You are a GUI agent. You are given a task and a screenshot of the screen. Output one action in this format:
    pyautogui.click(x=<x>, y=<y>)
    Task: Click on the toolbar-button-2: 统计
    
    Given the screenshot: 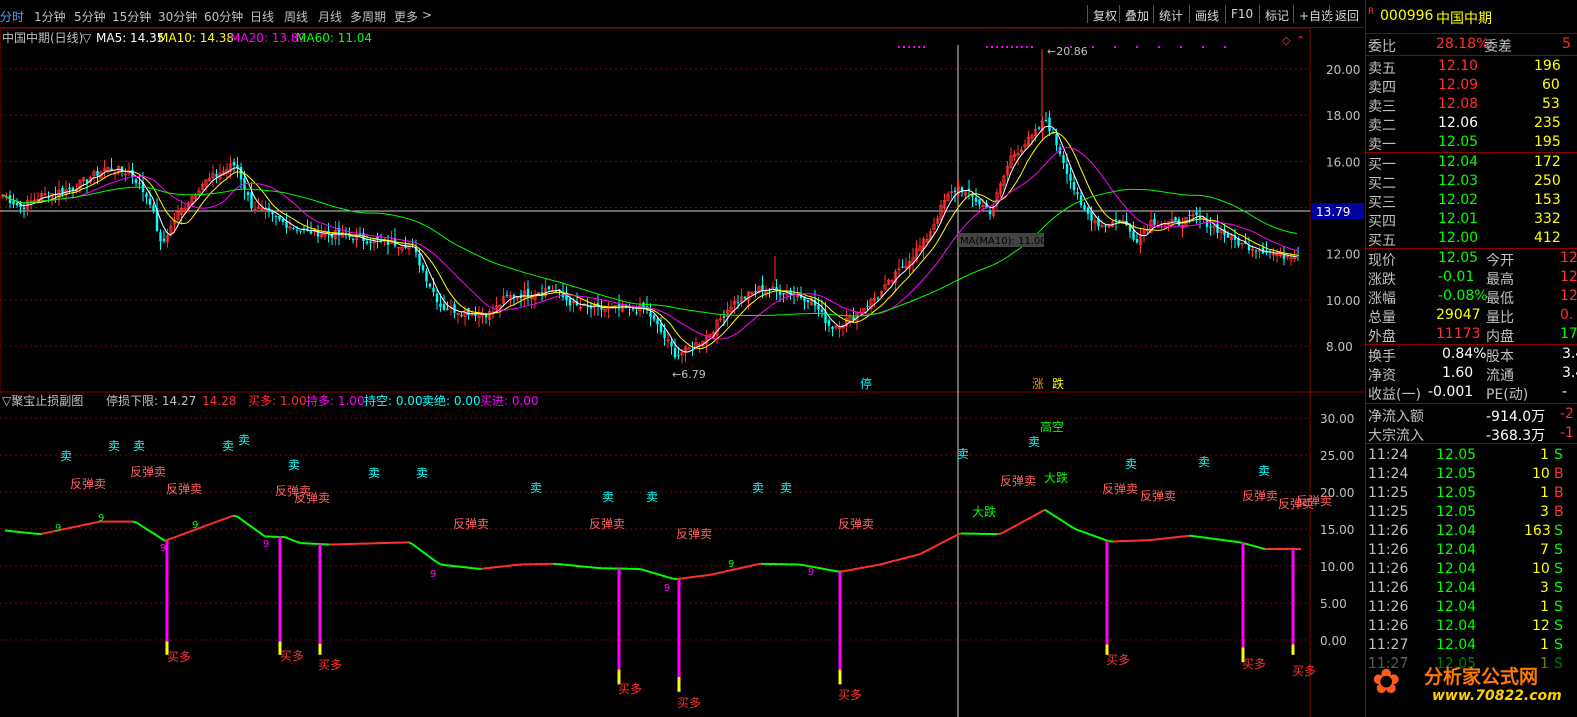 What is the action you would take?
    pyautogui.click(x=1170, y=14)
    